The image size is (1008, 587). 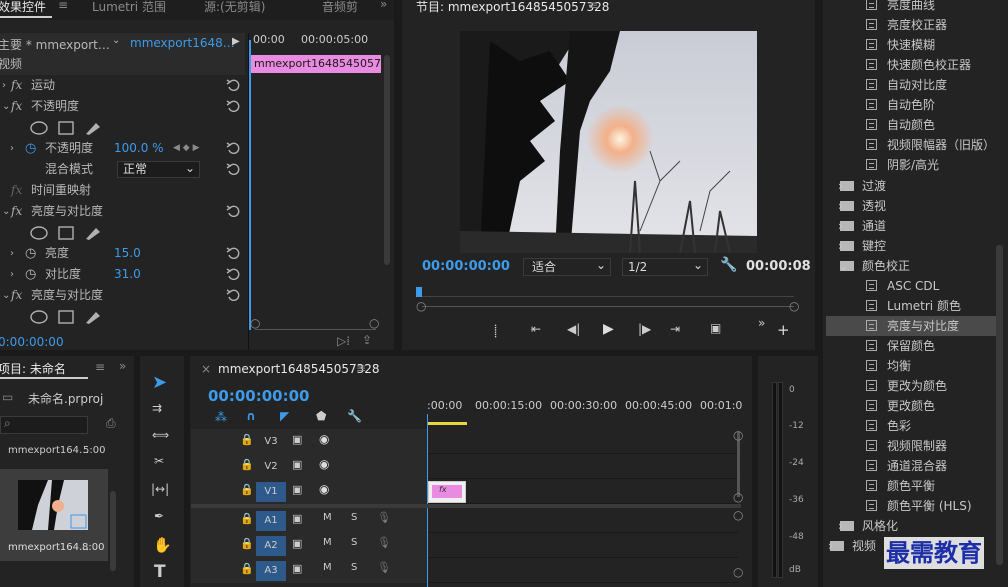 I want to click on sync-lock-icon: ▣, so click(x=297, y=464).